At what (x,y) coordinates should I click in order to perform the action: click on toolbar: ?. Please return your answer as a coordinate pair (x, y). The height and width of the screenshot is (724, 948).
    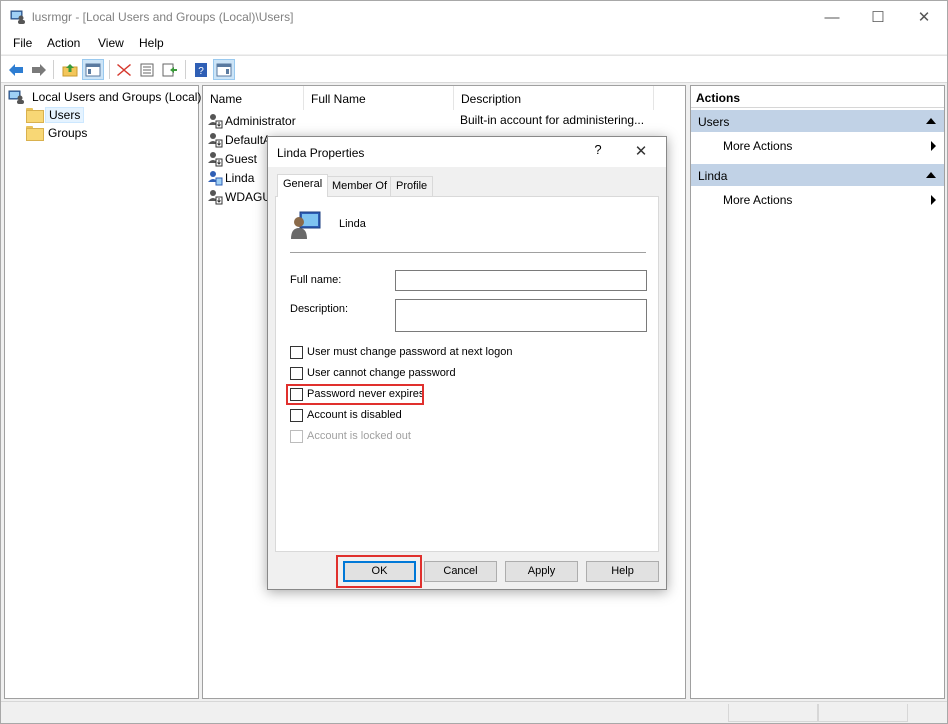
    Looking at the image, I should click on (474, 69).